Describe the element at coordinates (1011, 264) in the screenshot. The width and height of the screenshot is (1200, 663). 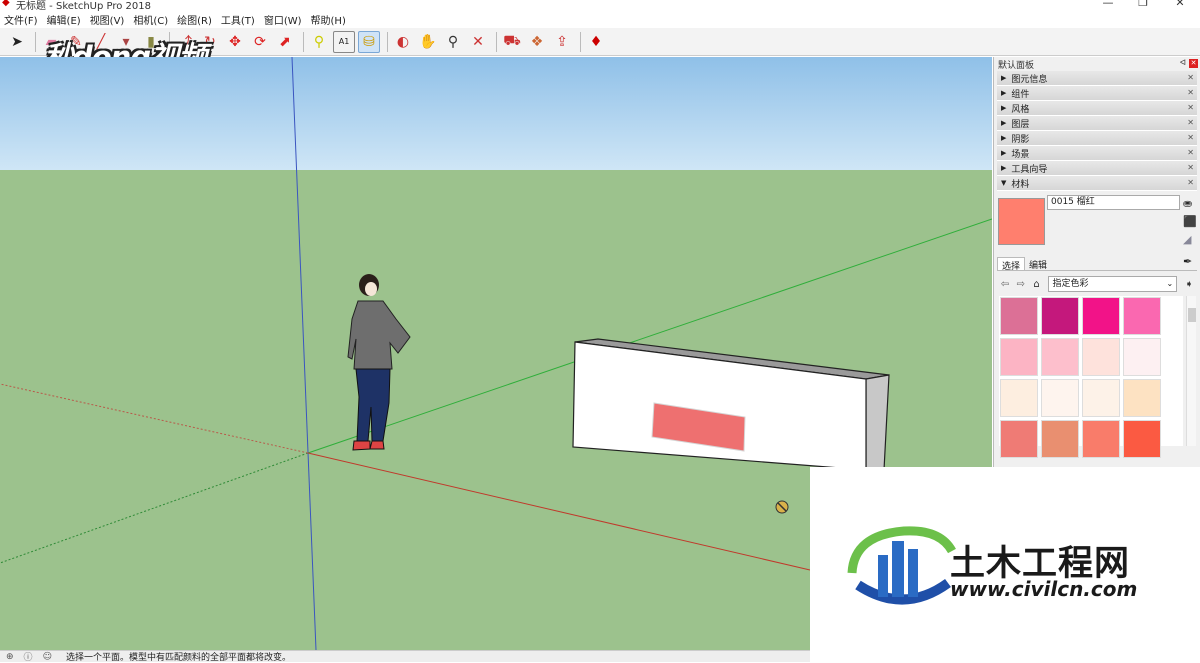
I see `tab-select: 选择` at that location.